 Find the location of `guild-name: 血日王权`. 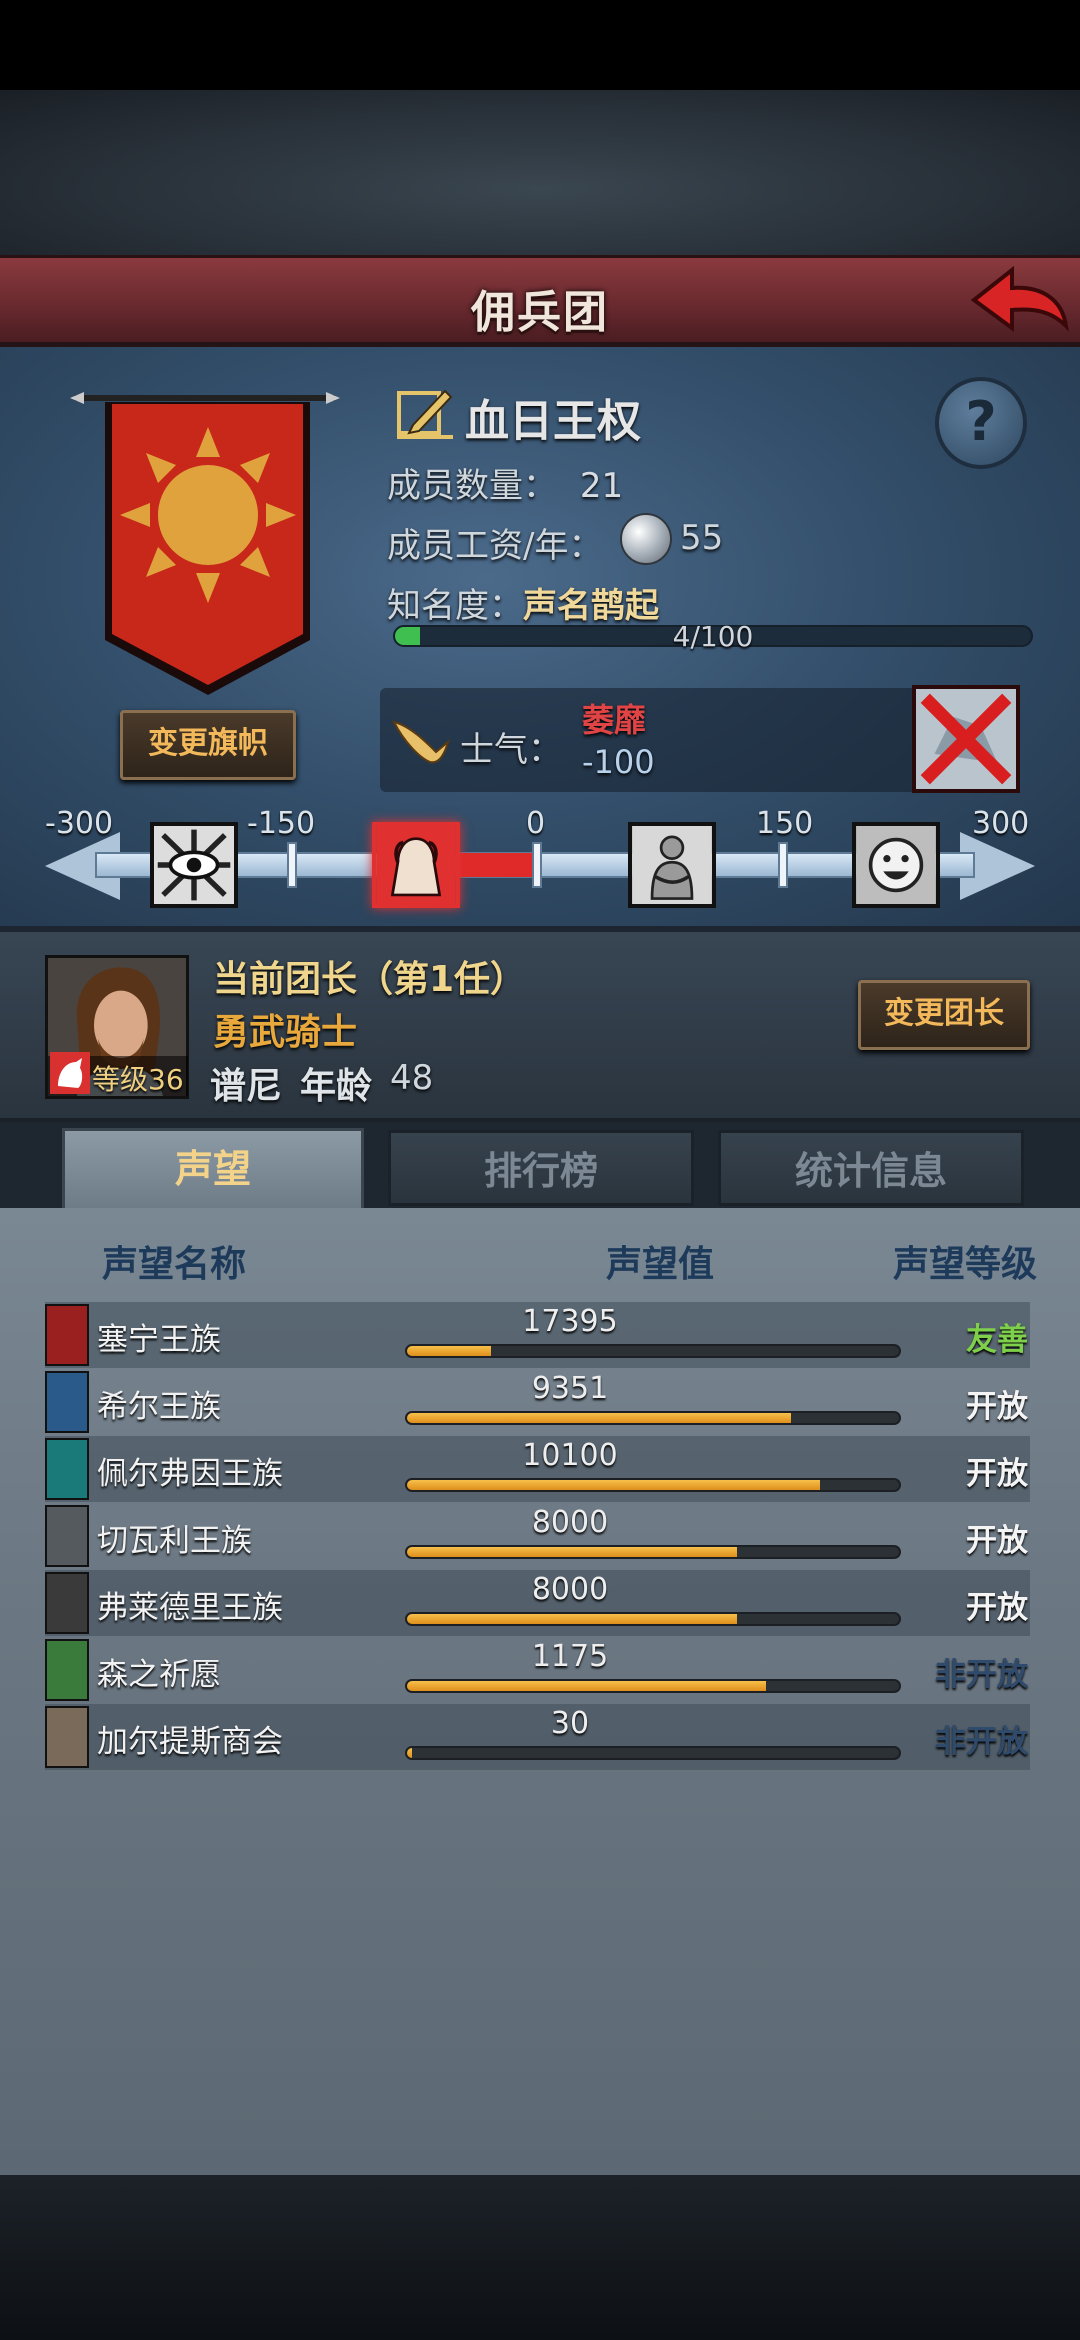

guild-name: 血日王权 is located at coordinates (553, 421).